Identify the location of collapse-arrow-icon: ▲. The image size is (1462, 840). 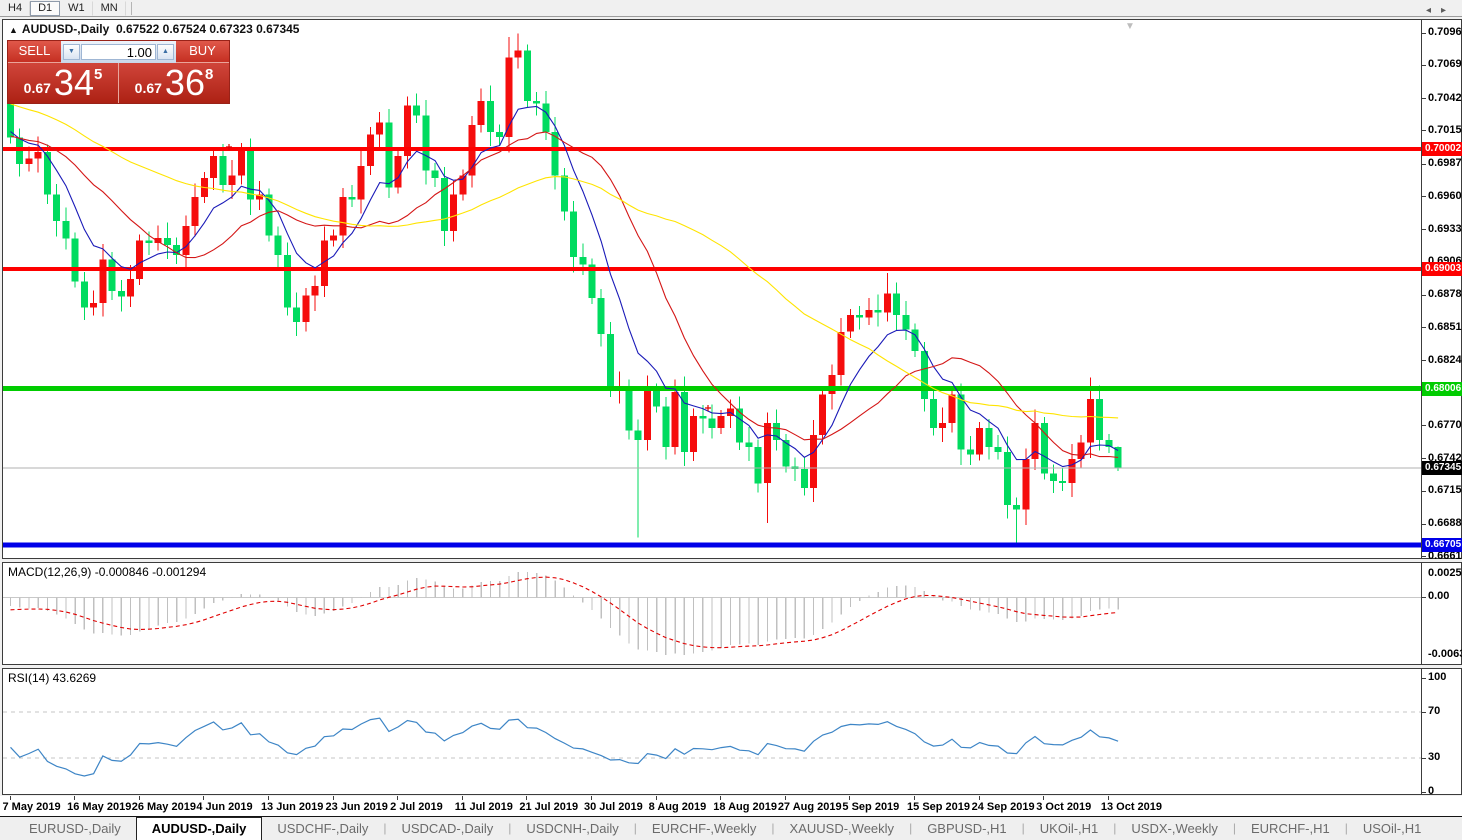
(13, 30).